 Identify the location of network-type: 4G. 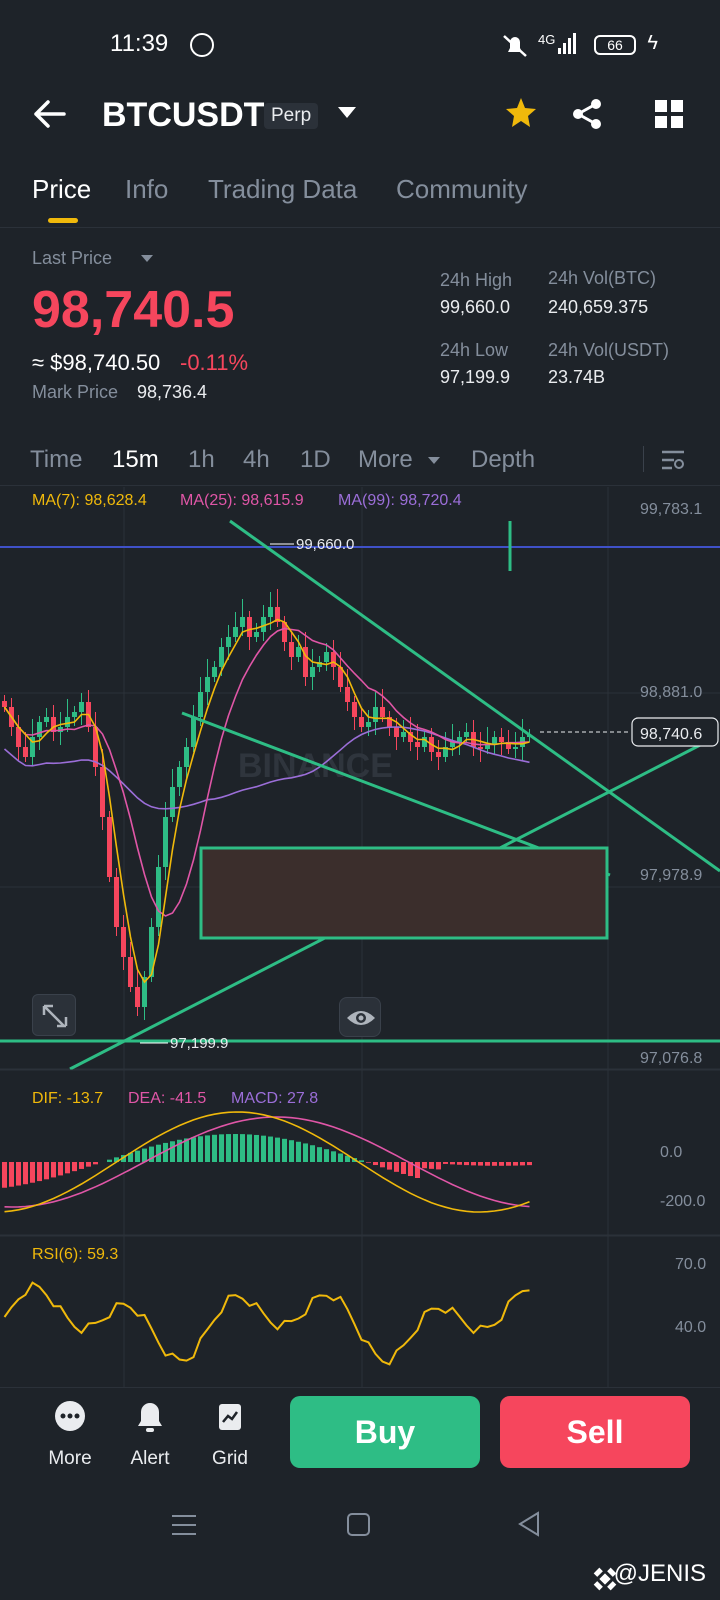
(547, 39).